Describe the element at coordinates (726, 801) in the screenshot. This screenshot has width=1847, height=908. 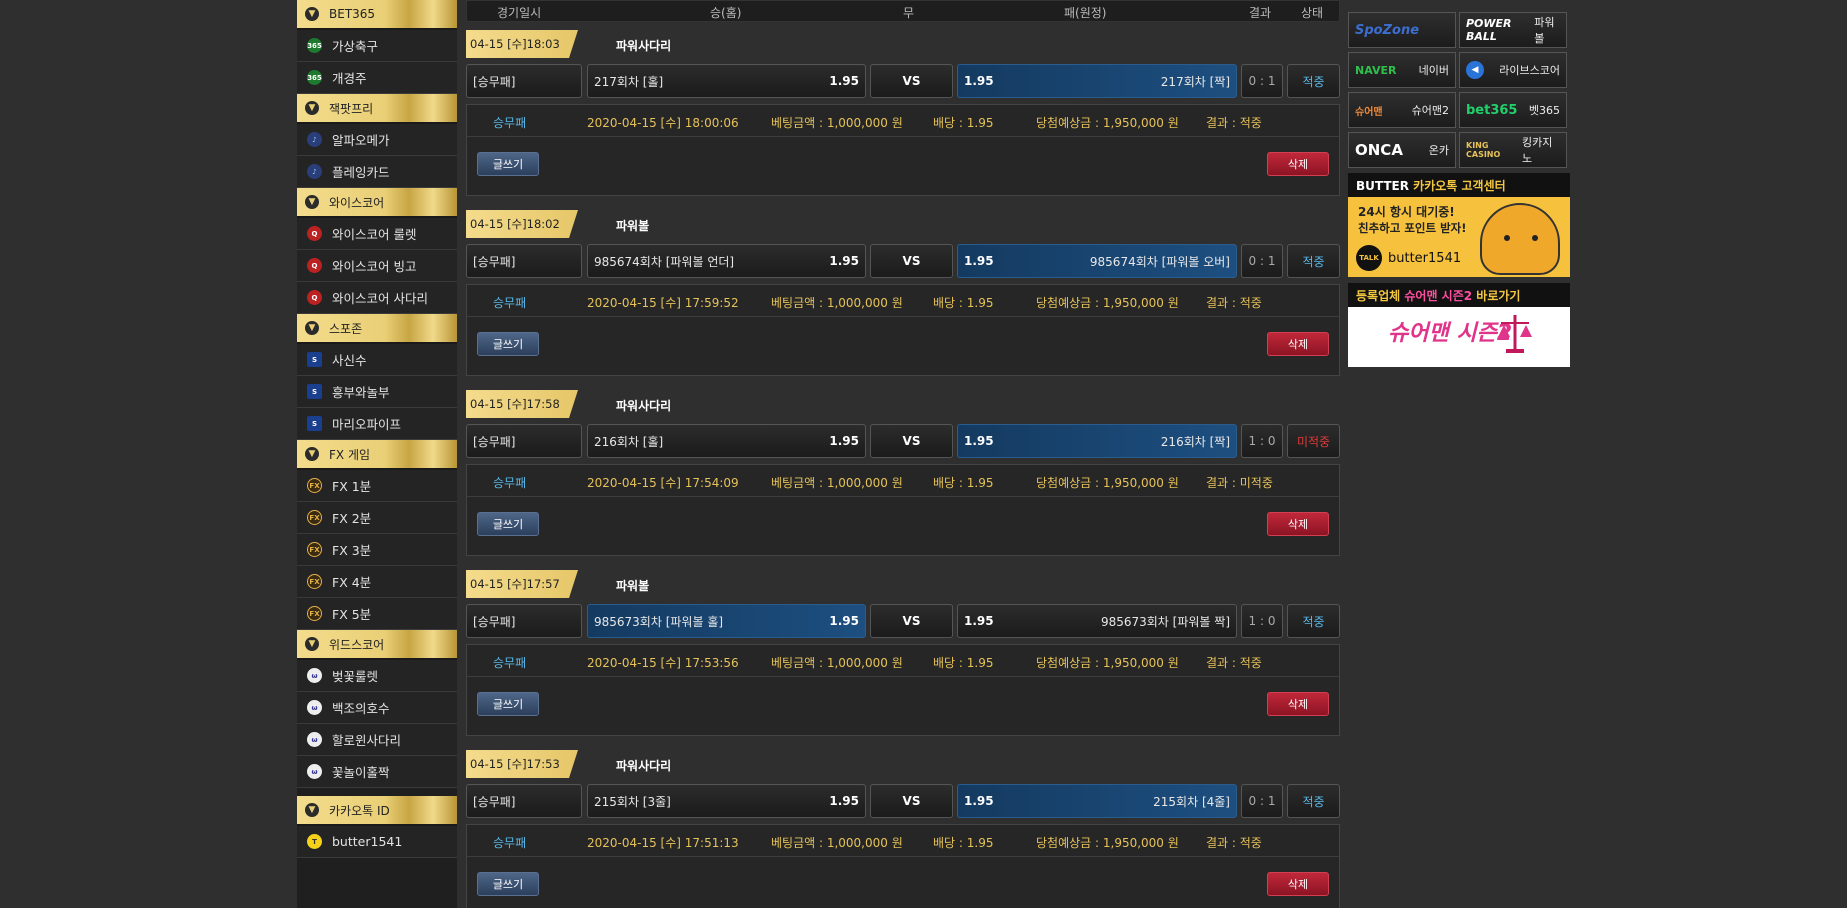
I see `home-option: 215회차 [3줄] 1.95` at that location.